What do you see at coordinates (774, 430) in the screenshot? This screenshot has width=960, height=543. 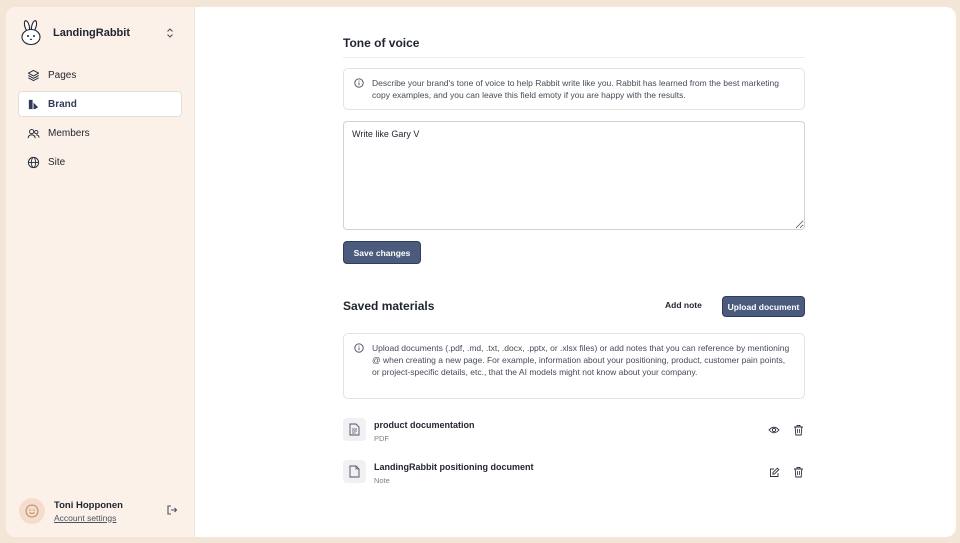 I see `eye-icon` at bounding box center [774, 430].